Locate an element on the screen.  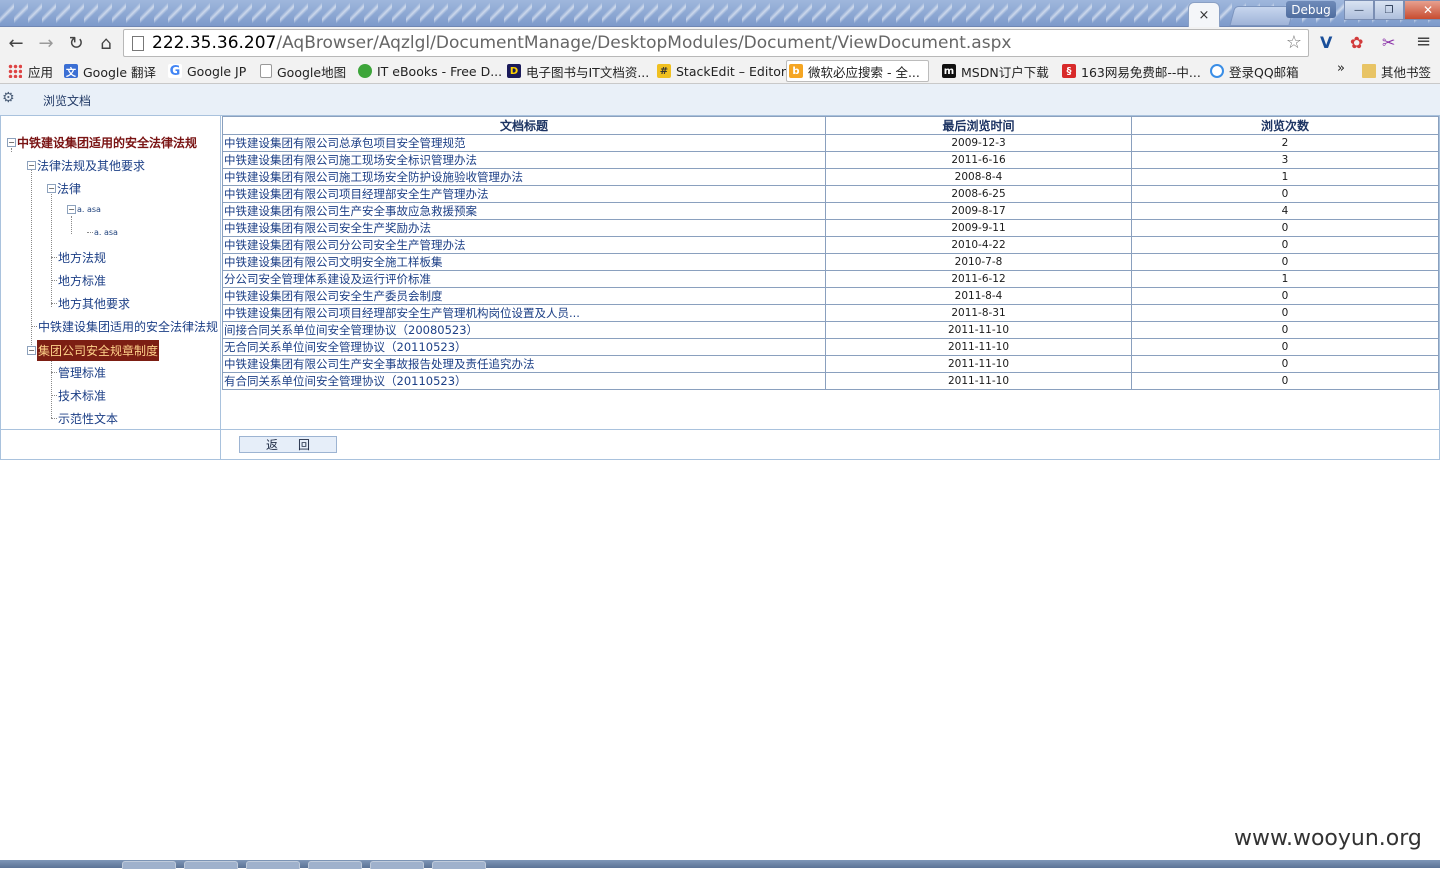
tree-node-management-standards: 管理标准 is located at coordinates (78, 372).